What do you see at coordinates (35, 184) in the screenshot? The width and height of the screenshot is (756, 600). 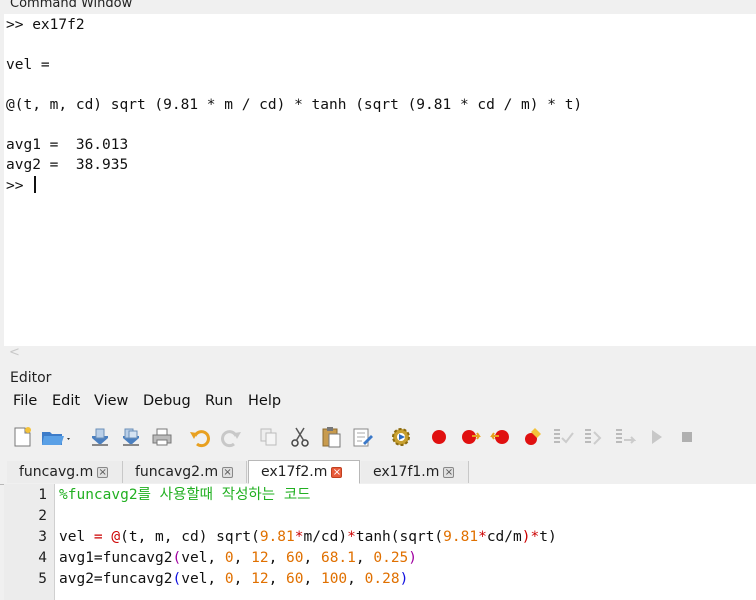 I see `text-cursor` at bounding box center [35, 184].